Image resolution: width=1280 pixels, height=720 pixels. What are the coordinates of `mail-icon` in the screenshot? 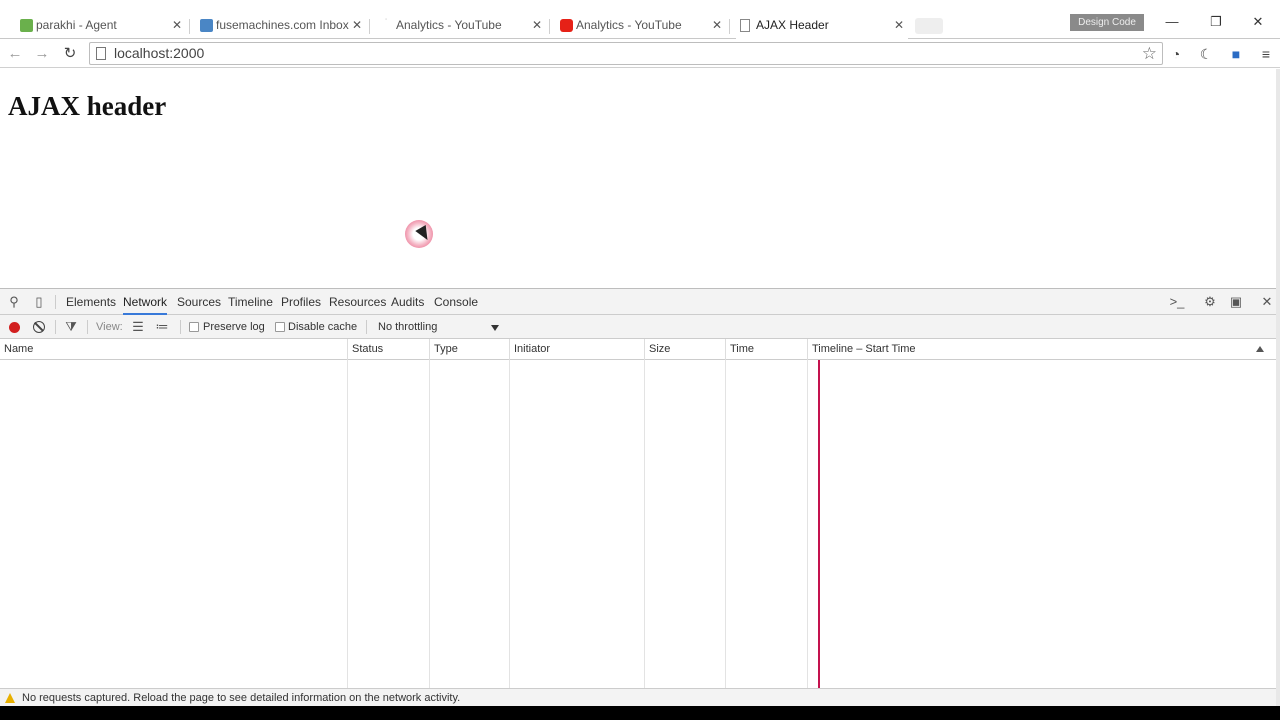 It's located at (206, 25).